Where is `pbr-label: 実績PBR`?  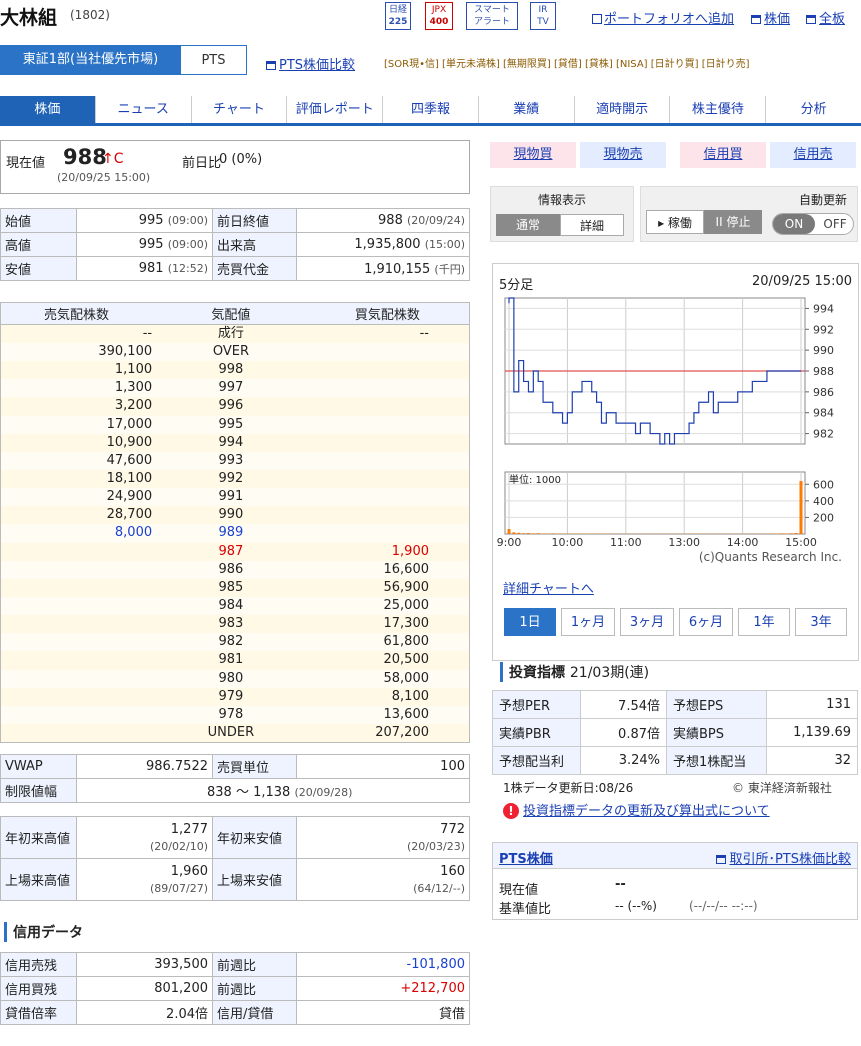 pbr-label: 実績PBR is located at coordinates (536, 732).